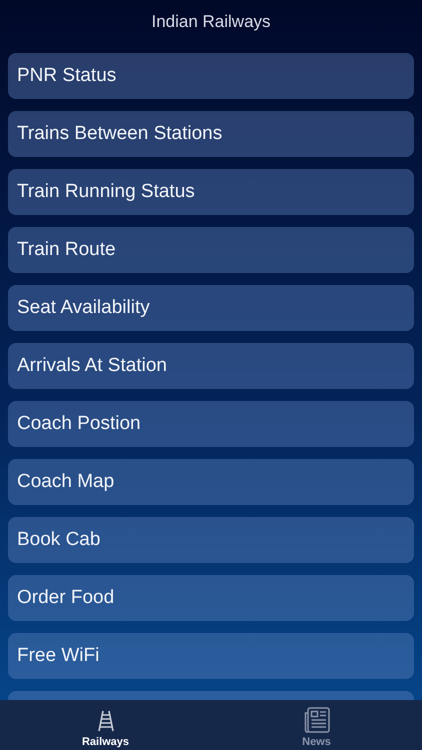 This screenshot has height=750, width=422. I want to click on newspaper-icon, so click(317, 720).